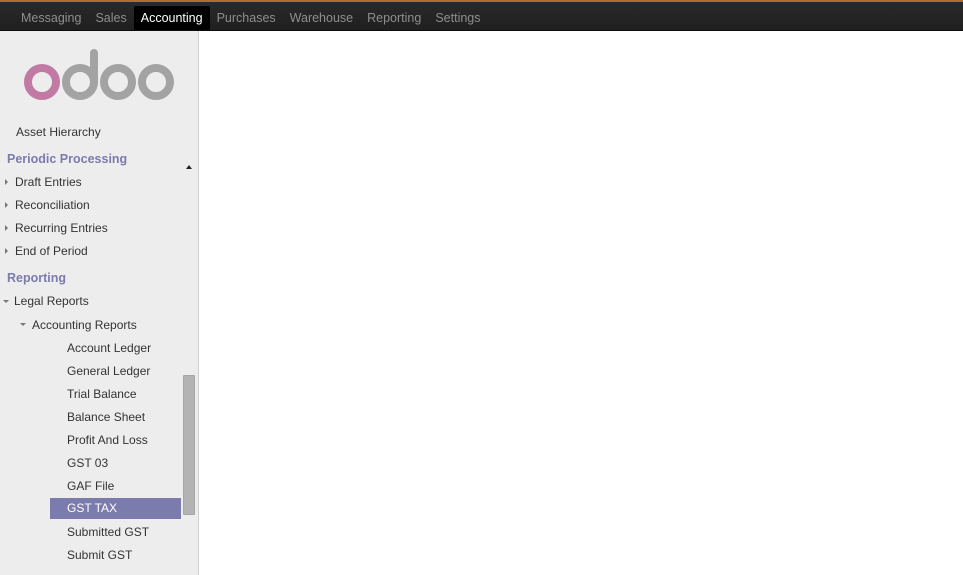 The height and width of the screenshot is (575, 963). What do you see at coordinates (171, 18) in the screenshot?
I see `menu-accounting: Accounting` at bounding box center [171, 18].